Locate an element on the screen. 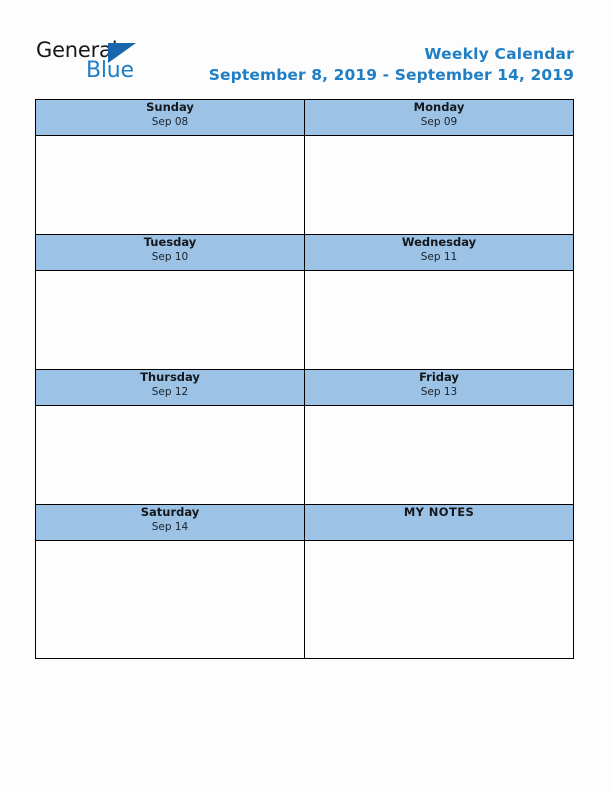 This screenshot has height=792, width=612. calendar-header-row: Tuesday Sep 10 Wednesday Sep 11 is located at coordinates (304, 252).